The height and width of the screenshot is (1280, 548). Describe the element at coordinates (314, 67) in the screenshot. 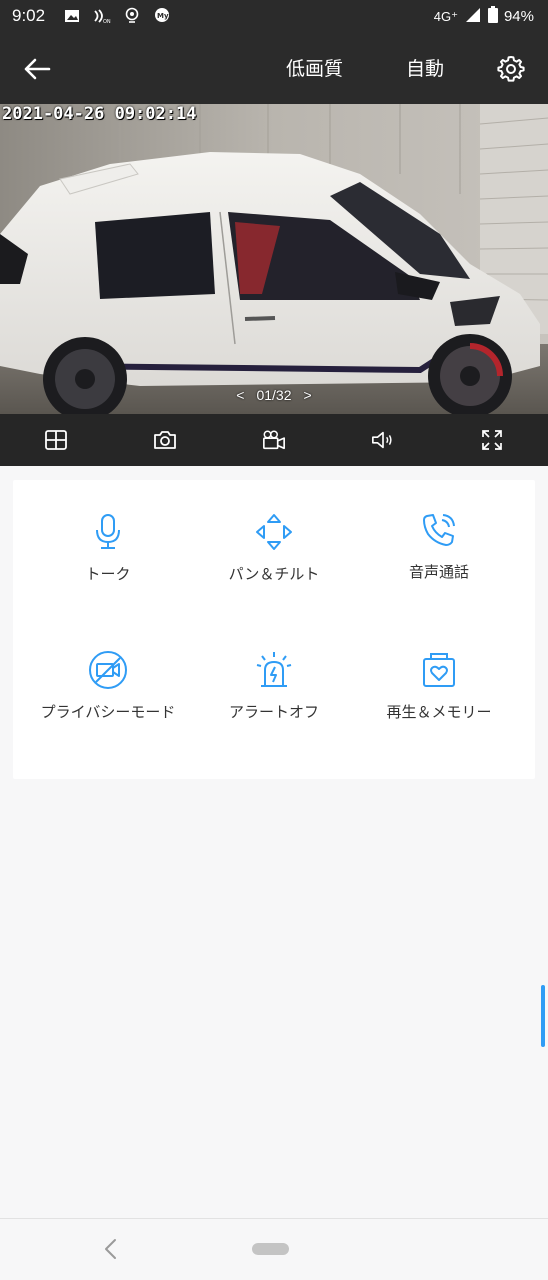

I see `quality-button: 低画質` at that location.